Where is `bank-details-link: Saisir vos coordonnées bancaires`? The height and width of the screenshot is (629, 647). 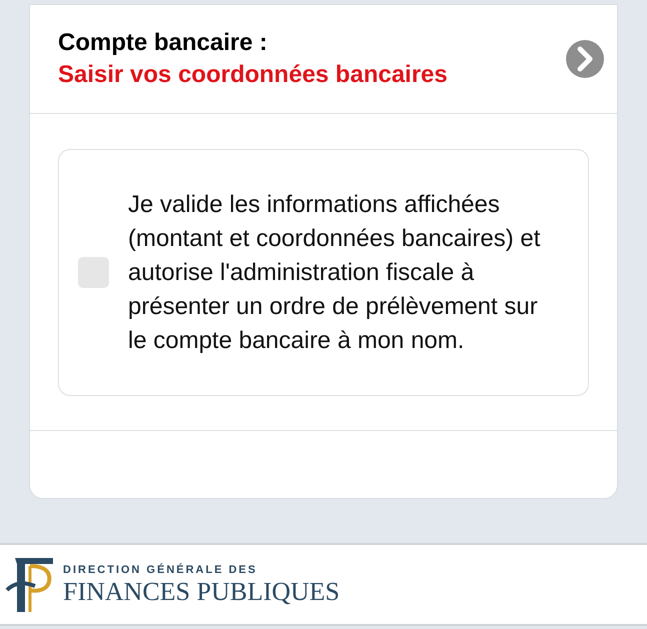
bank-details-link: Saisir vos coordonnées bancaires is located at coordinates (311, 75).